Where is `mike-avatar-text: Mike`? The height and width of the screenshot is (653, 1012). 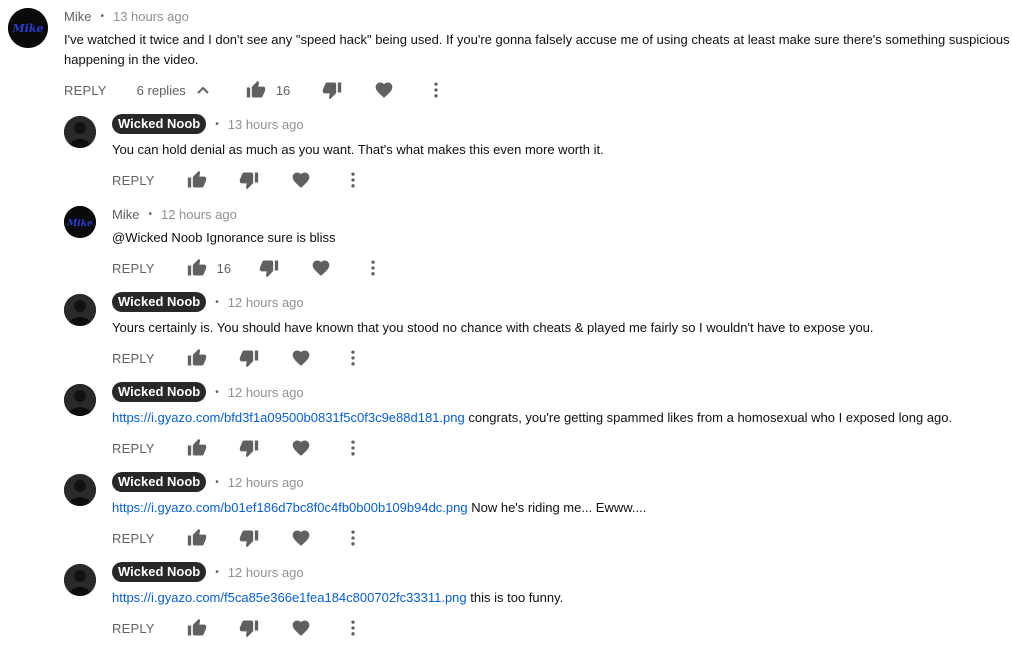 mike-avatar-text: Mike is located at coordinates (79, 224).